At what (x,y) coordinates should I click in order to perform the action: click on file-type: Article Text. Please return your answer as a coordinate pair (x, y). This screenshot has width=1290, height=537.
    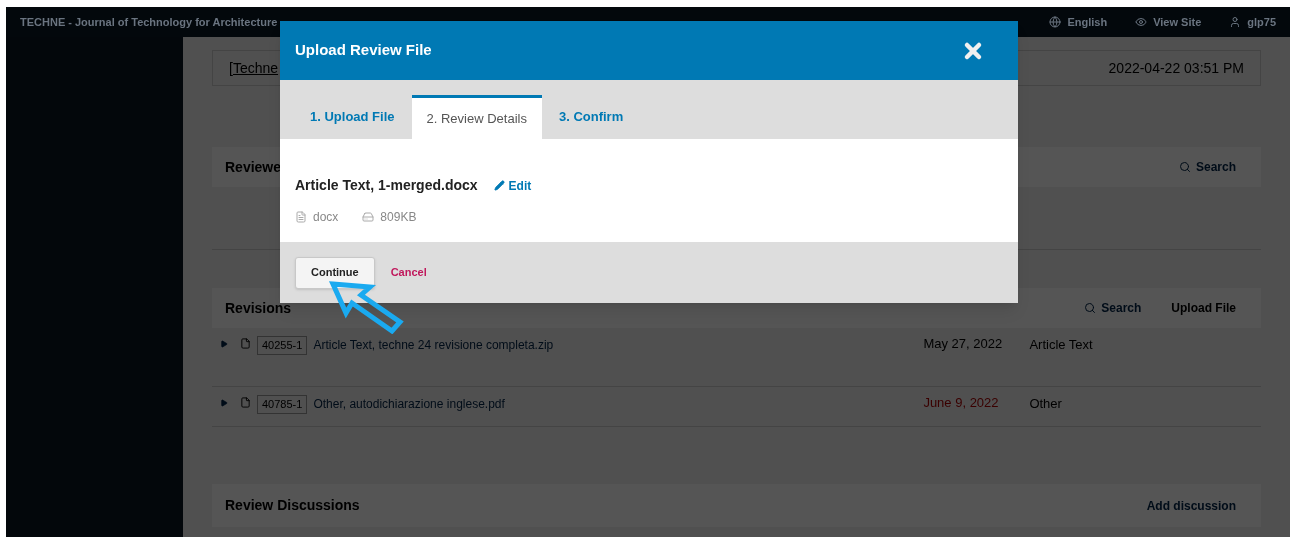
    Looking at the image, I should click on (1061, 345).